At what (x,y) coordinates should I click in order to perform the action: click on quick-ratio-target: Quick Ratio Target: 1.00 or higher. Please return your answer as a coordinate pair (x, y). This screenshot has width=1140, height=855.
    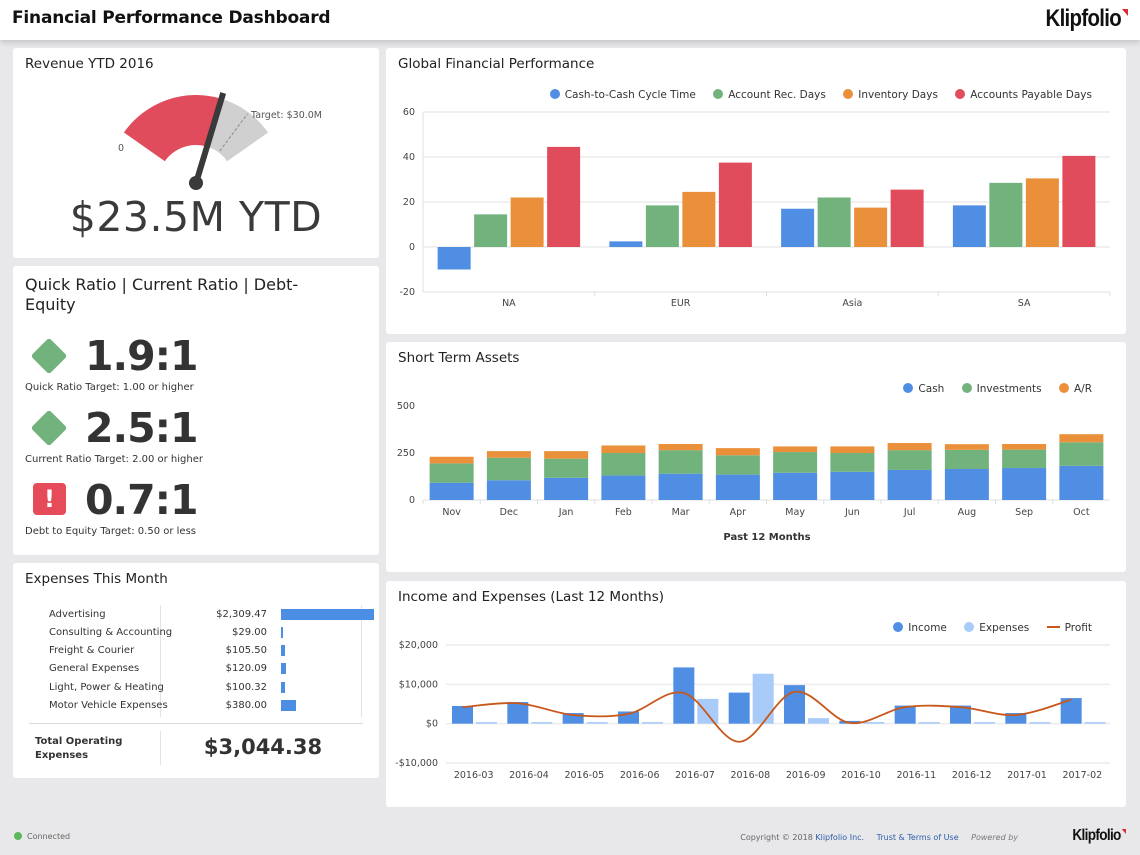
    Looking at the image, I should click on (109, 387).